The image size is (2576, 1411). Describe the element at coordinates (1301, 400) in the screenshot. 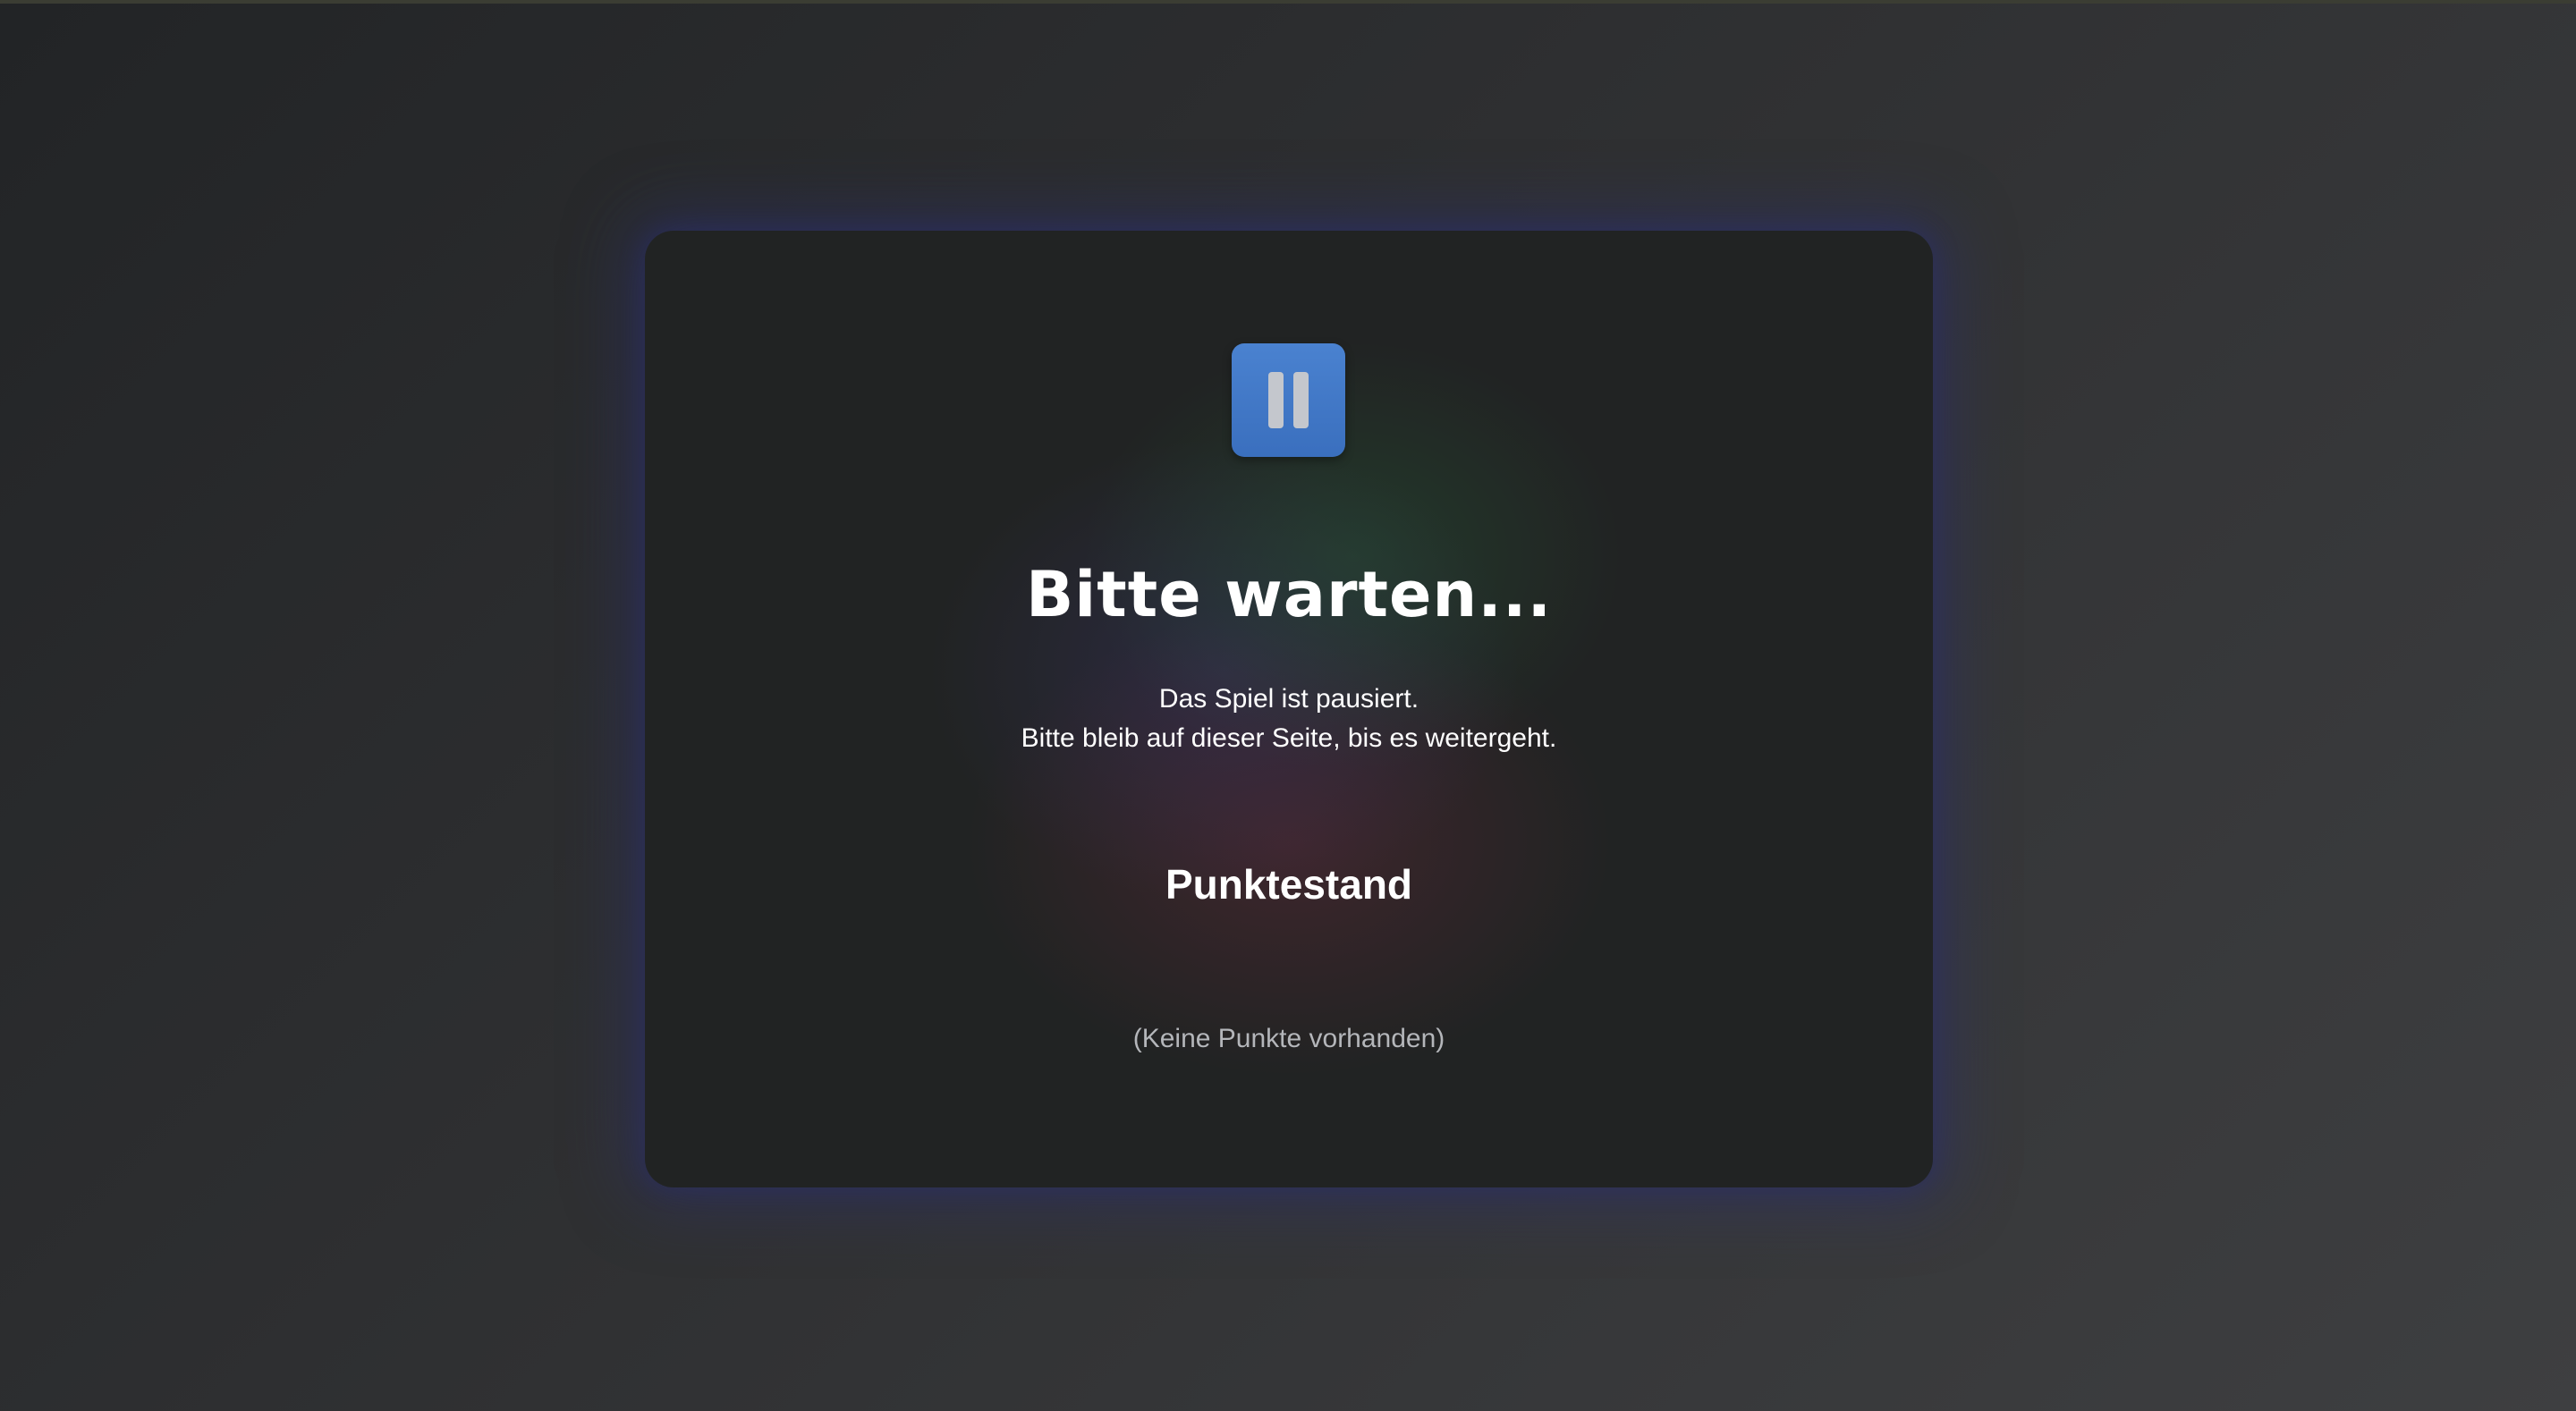

I see `pause-bar-right` at that location.